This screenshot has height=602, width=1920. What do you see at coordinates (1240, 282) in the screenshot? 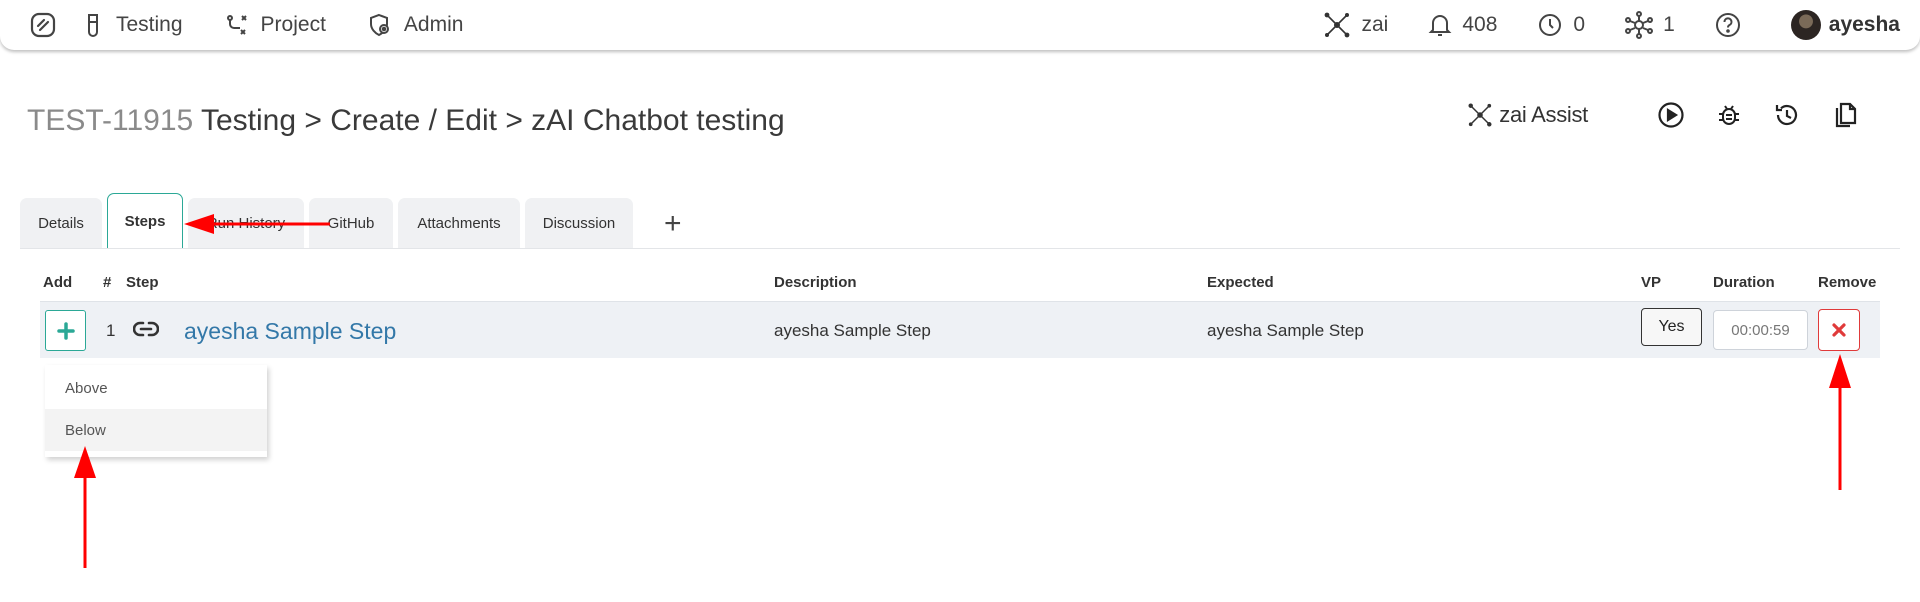
I see `header-expected: Expected` at bounding box center [1240, 282].